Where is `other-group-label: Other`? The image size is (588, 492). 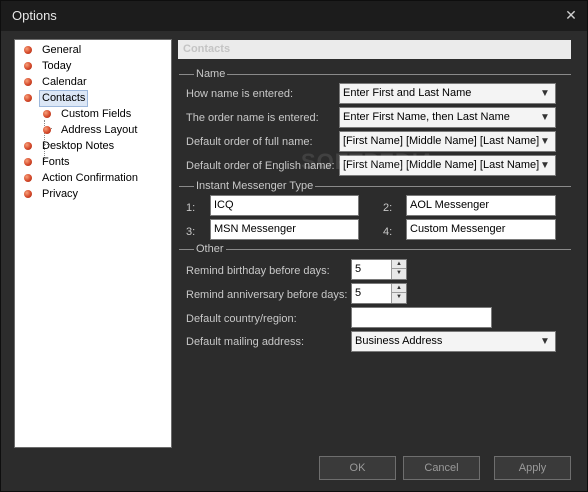
other-group-label: Other is located at coordinates (210, 249).